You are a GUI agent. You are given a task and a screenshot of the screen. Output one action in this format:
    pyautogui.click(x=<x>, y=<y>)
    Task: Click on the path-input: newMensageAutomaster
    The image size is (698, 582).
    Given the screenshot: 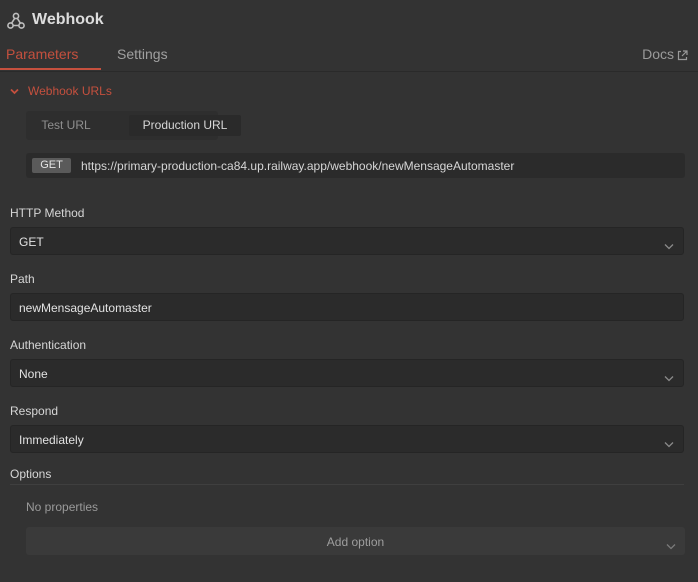 What is the action you would take?
    pyautogui.click(x=347, y=307)
    